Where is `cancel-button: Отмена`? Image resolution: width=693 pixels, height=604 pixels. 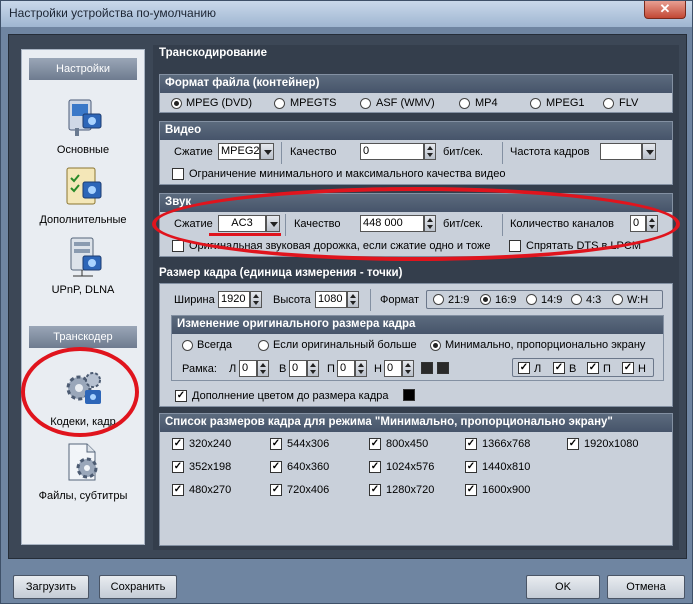
cancel-button: Отмена is located at coordinates (646, 587).